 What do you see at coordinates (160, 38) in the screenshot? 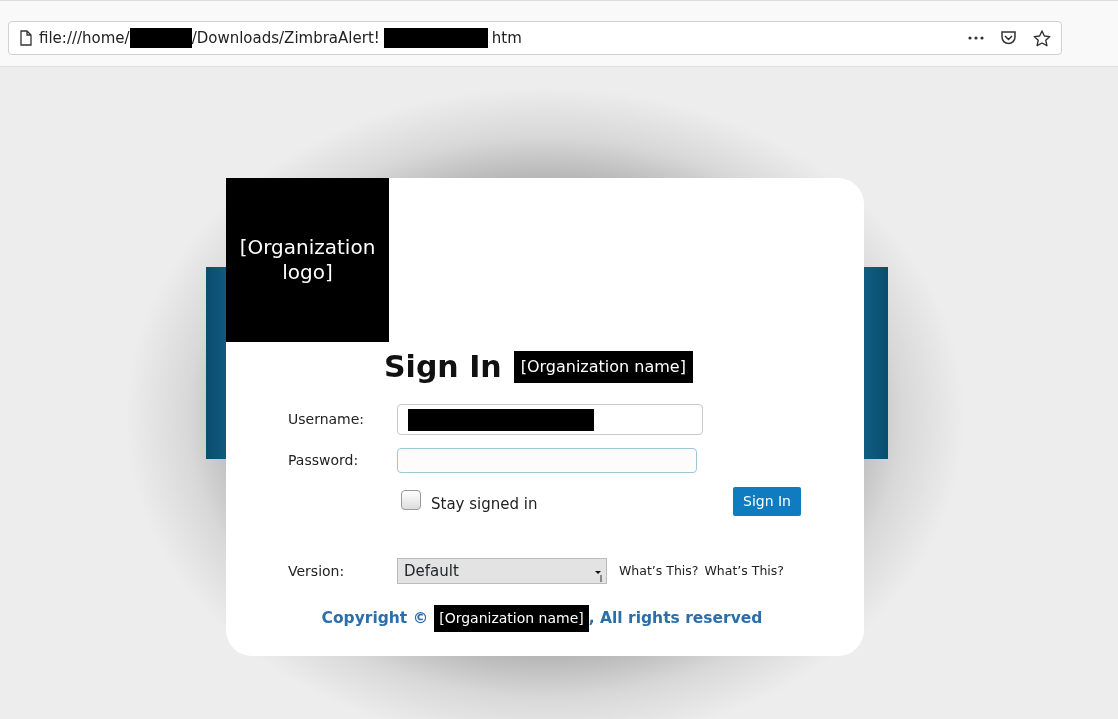
I see `redaction-block` at bounding box center [160, 38].